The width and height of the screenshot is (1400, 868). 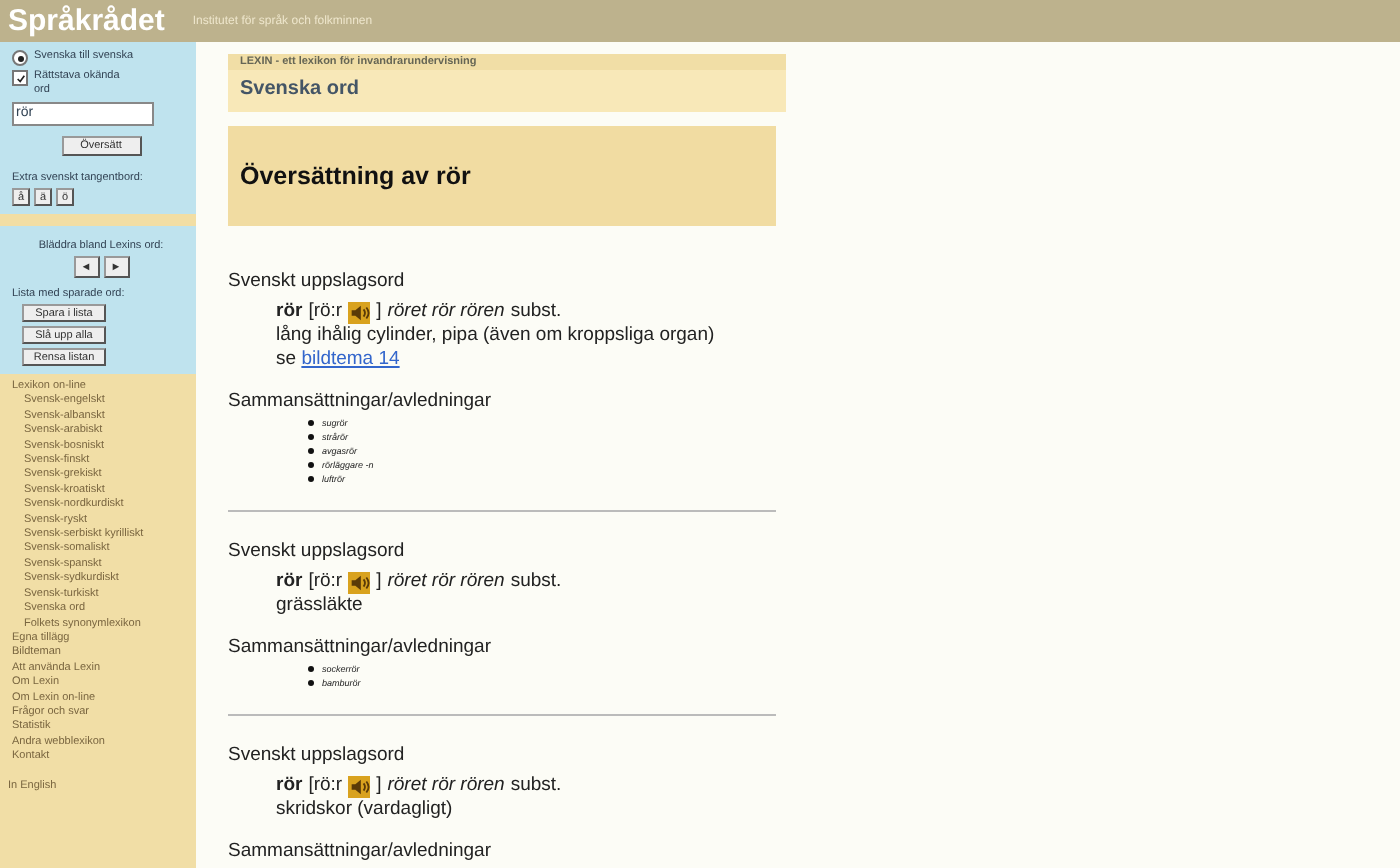 What do you see at coordinates (350, 359) in the screenshot?
I see `theme-link: bildtema 14` at bounding box center [350, 359].